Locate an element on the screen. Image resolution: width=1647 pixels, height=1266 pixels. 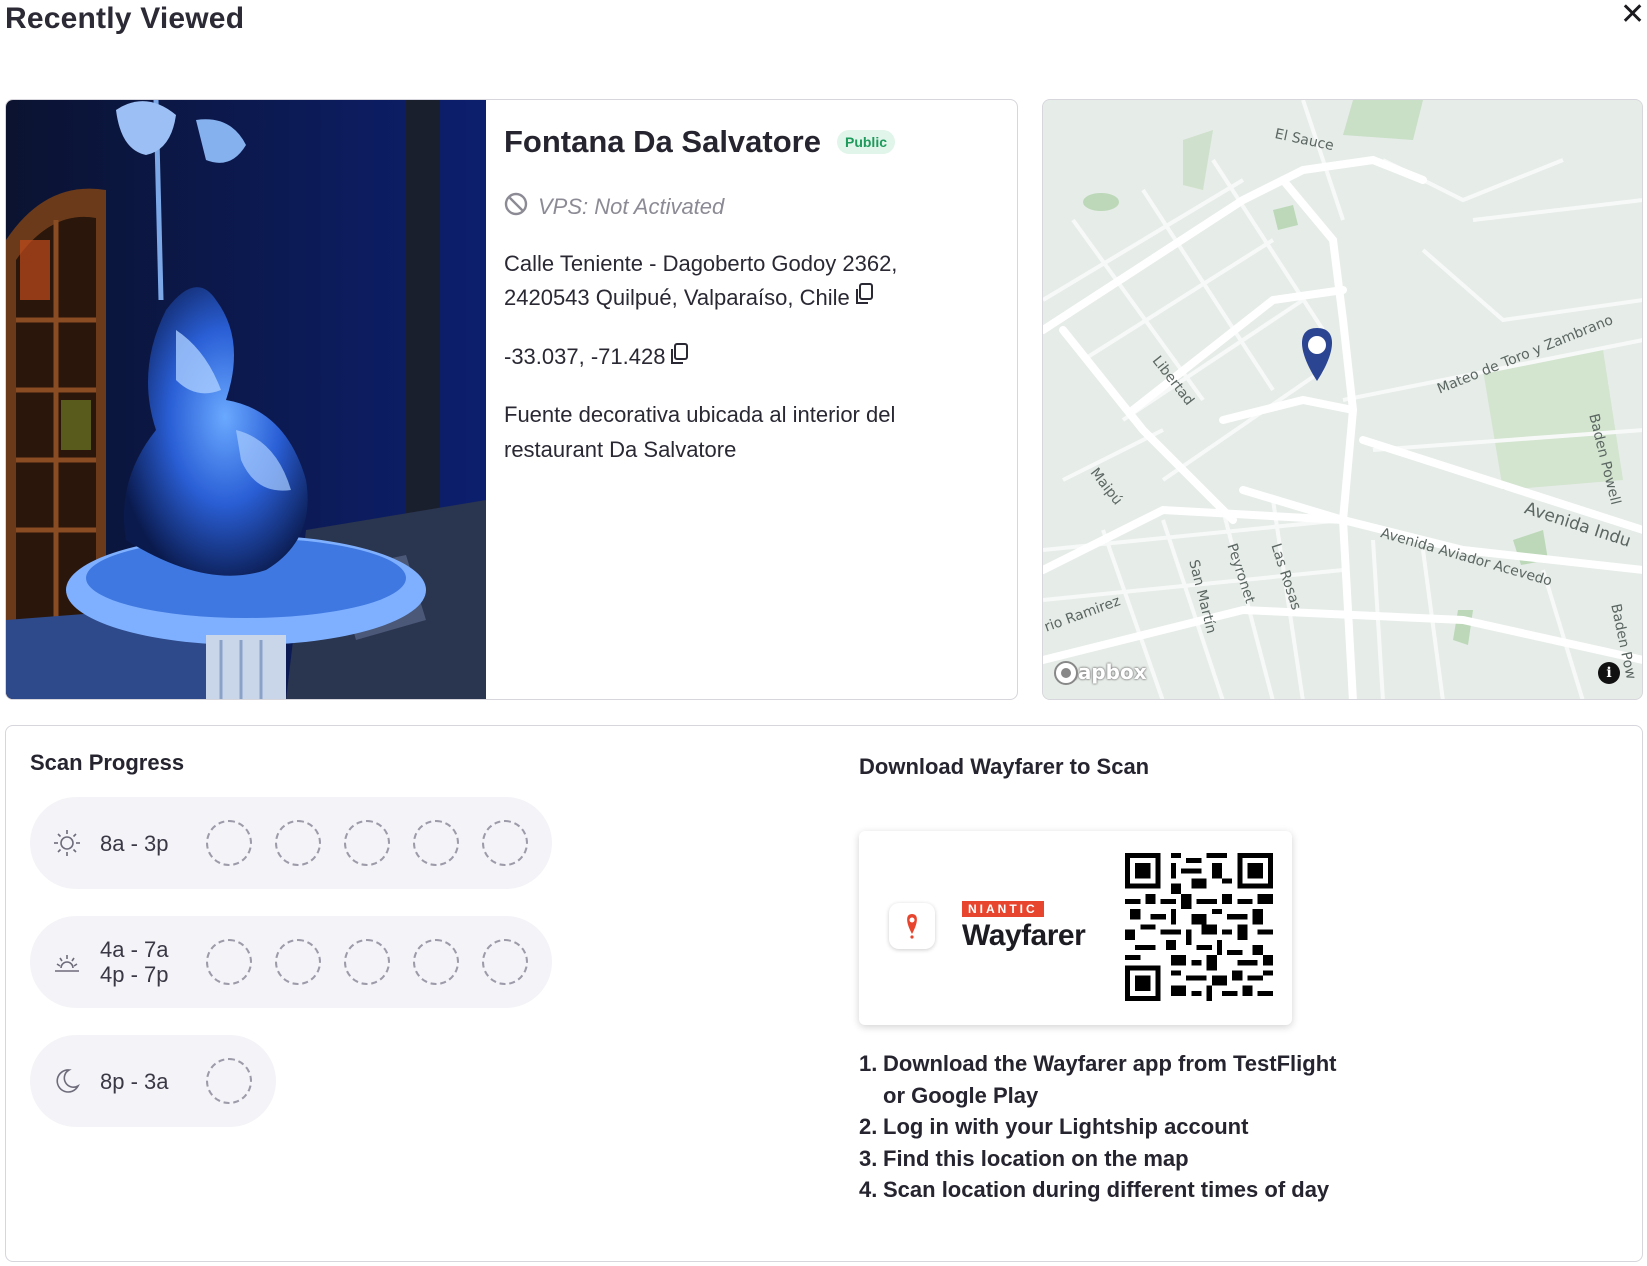
time-slot-label: 8a - 3p is located at coordinates (134, 843).